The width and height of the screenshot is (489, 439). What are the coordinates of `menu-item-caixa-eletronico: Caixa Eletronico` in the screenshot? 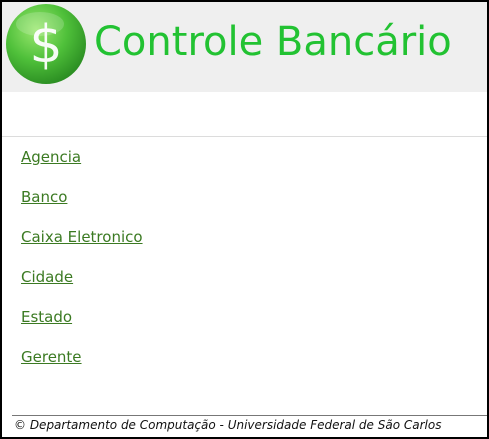 It's located at (82, 239).